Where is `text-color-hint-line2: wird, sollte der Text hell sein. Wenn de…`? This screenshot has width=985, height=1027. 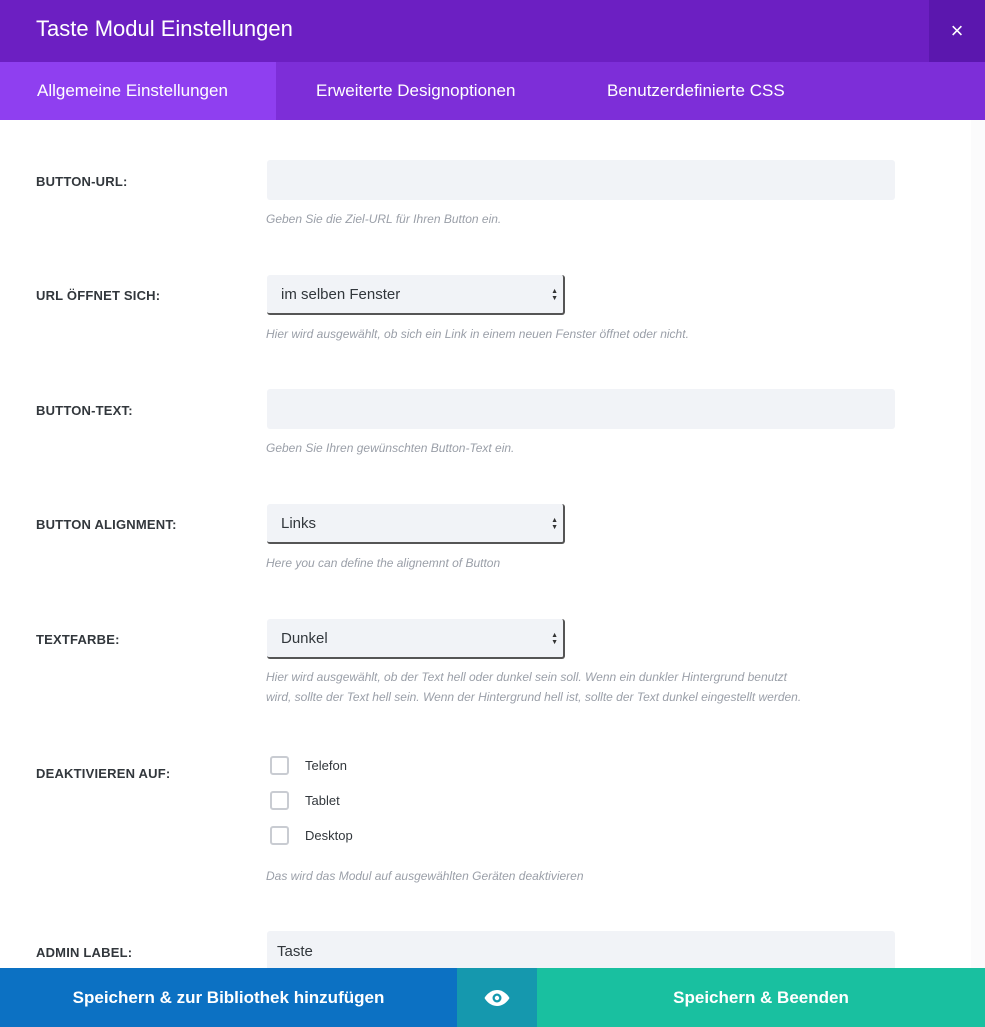
text-color-hint-line2: wird, sollte der Text hell sein. Wenn de… is located at coordinates (534, 697).